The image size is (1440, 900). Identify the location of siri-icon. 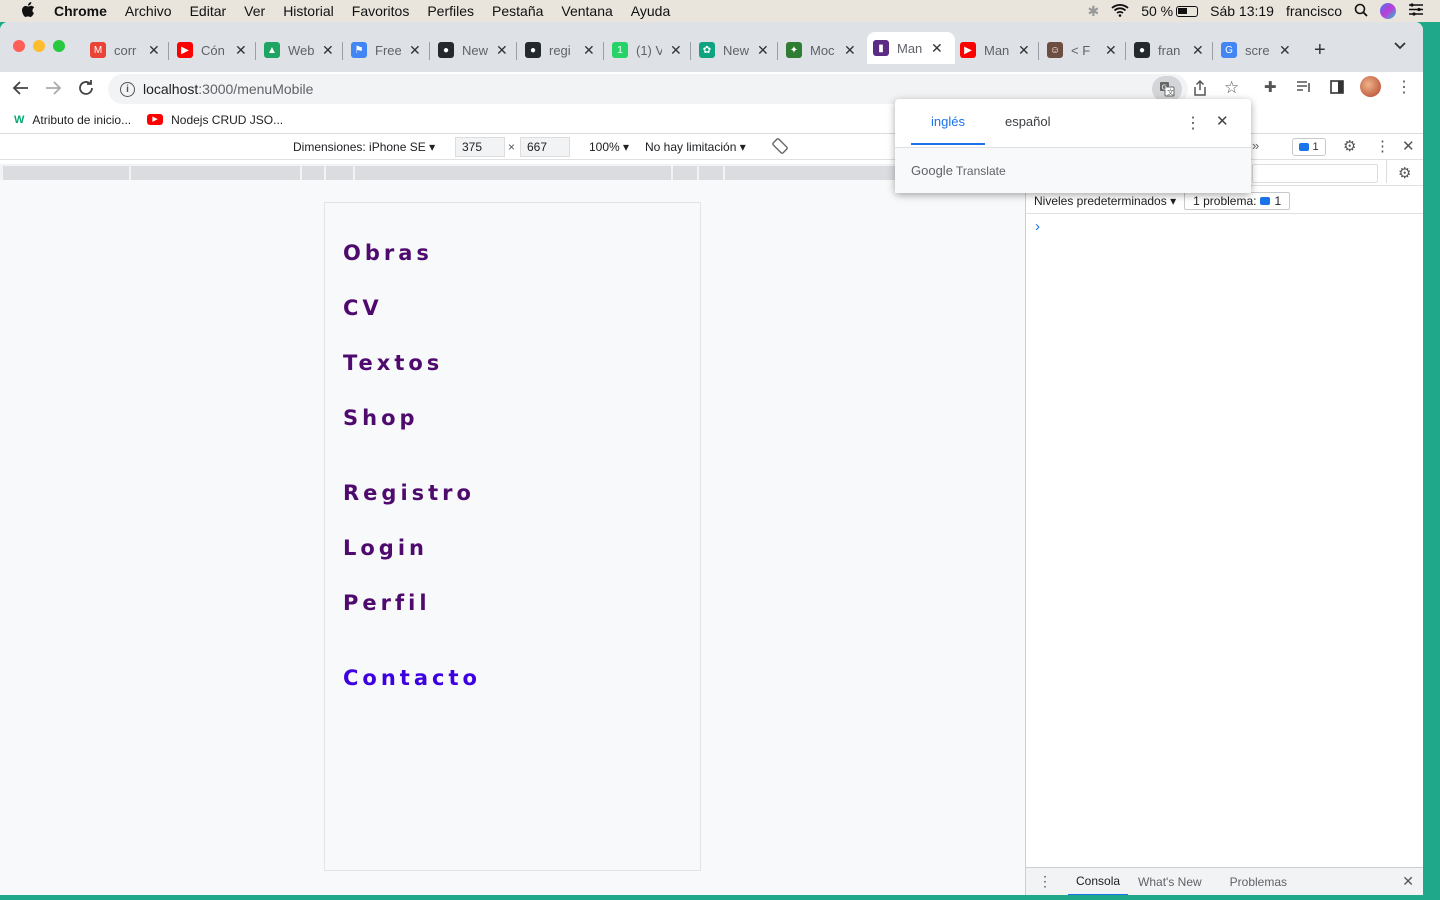
(1388, 11).